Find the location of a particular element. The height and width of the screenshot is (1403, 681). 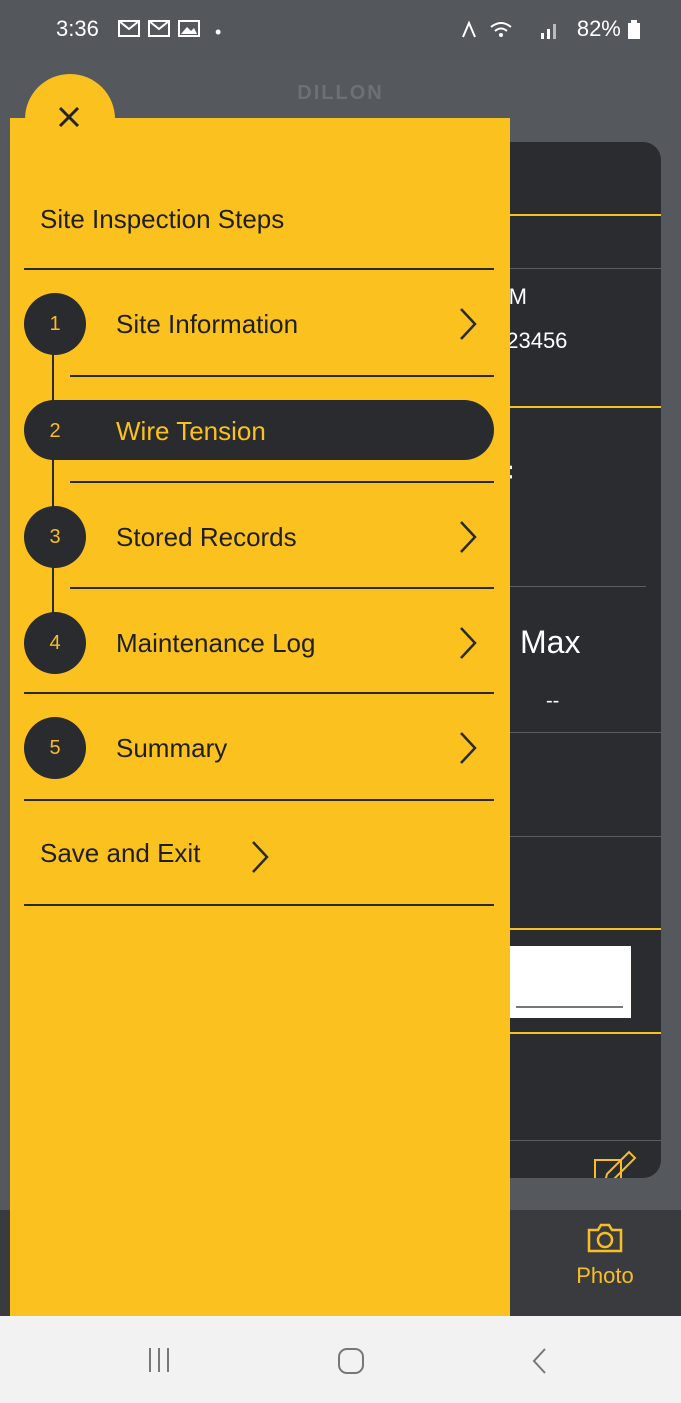

signal-wifi-icon is located at coordinates (508, 30).